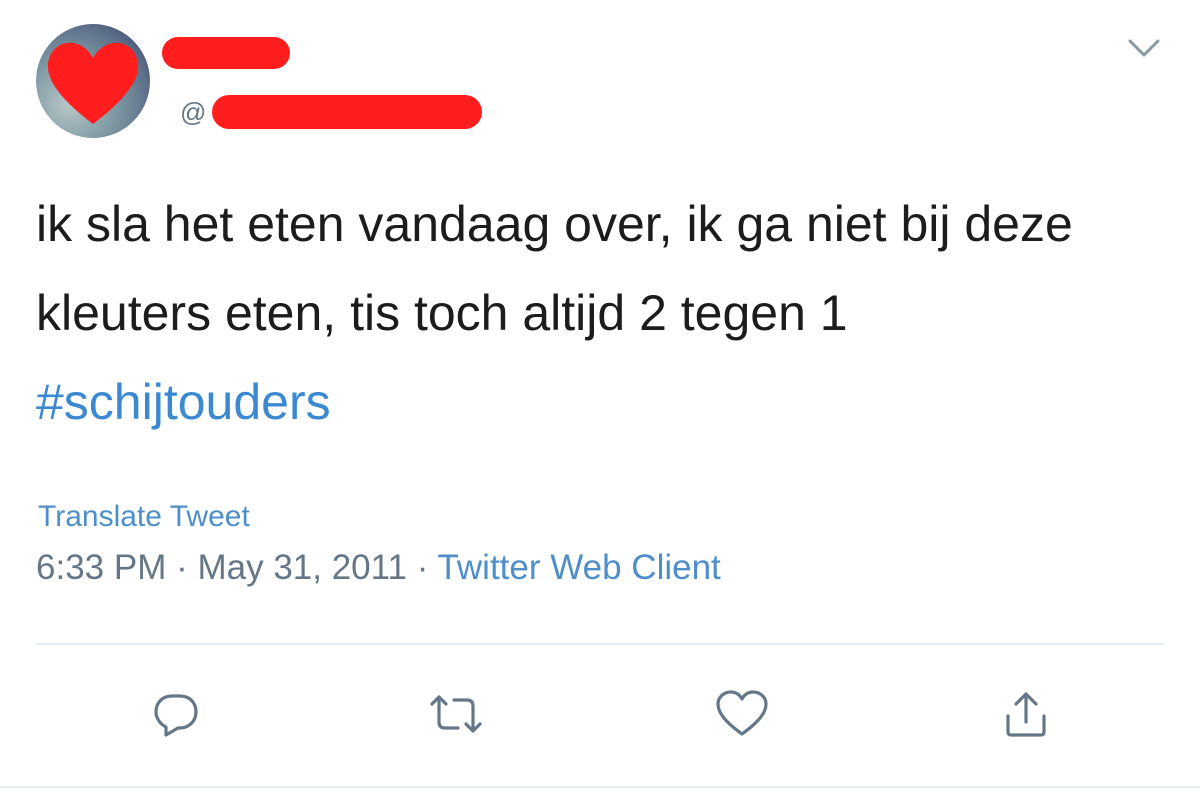  Describe the element at coordinates (578, 567) in the screenshot. I see `tweet-source-link: Twitter Web Client` at that location.